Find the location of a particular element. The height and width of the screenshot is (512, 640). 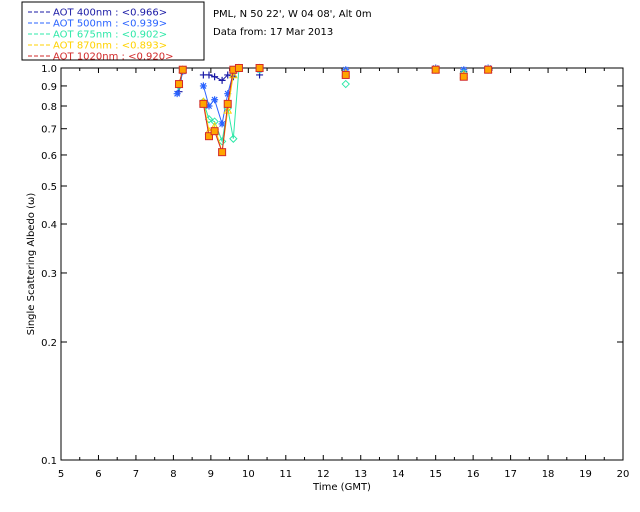

y-tick-label: 0.9 is located at coordinates (49, 87).